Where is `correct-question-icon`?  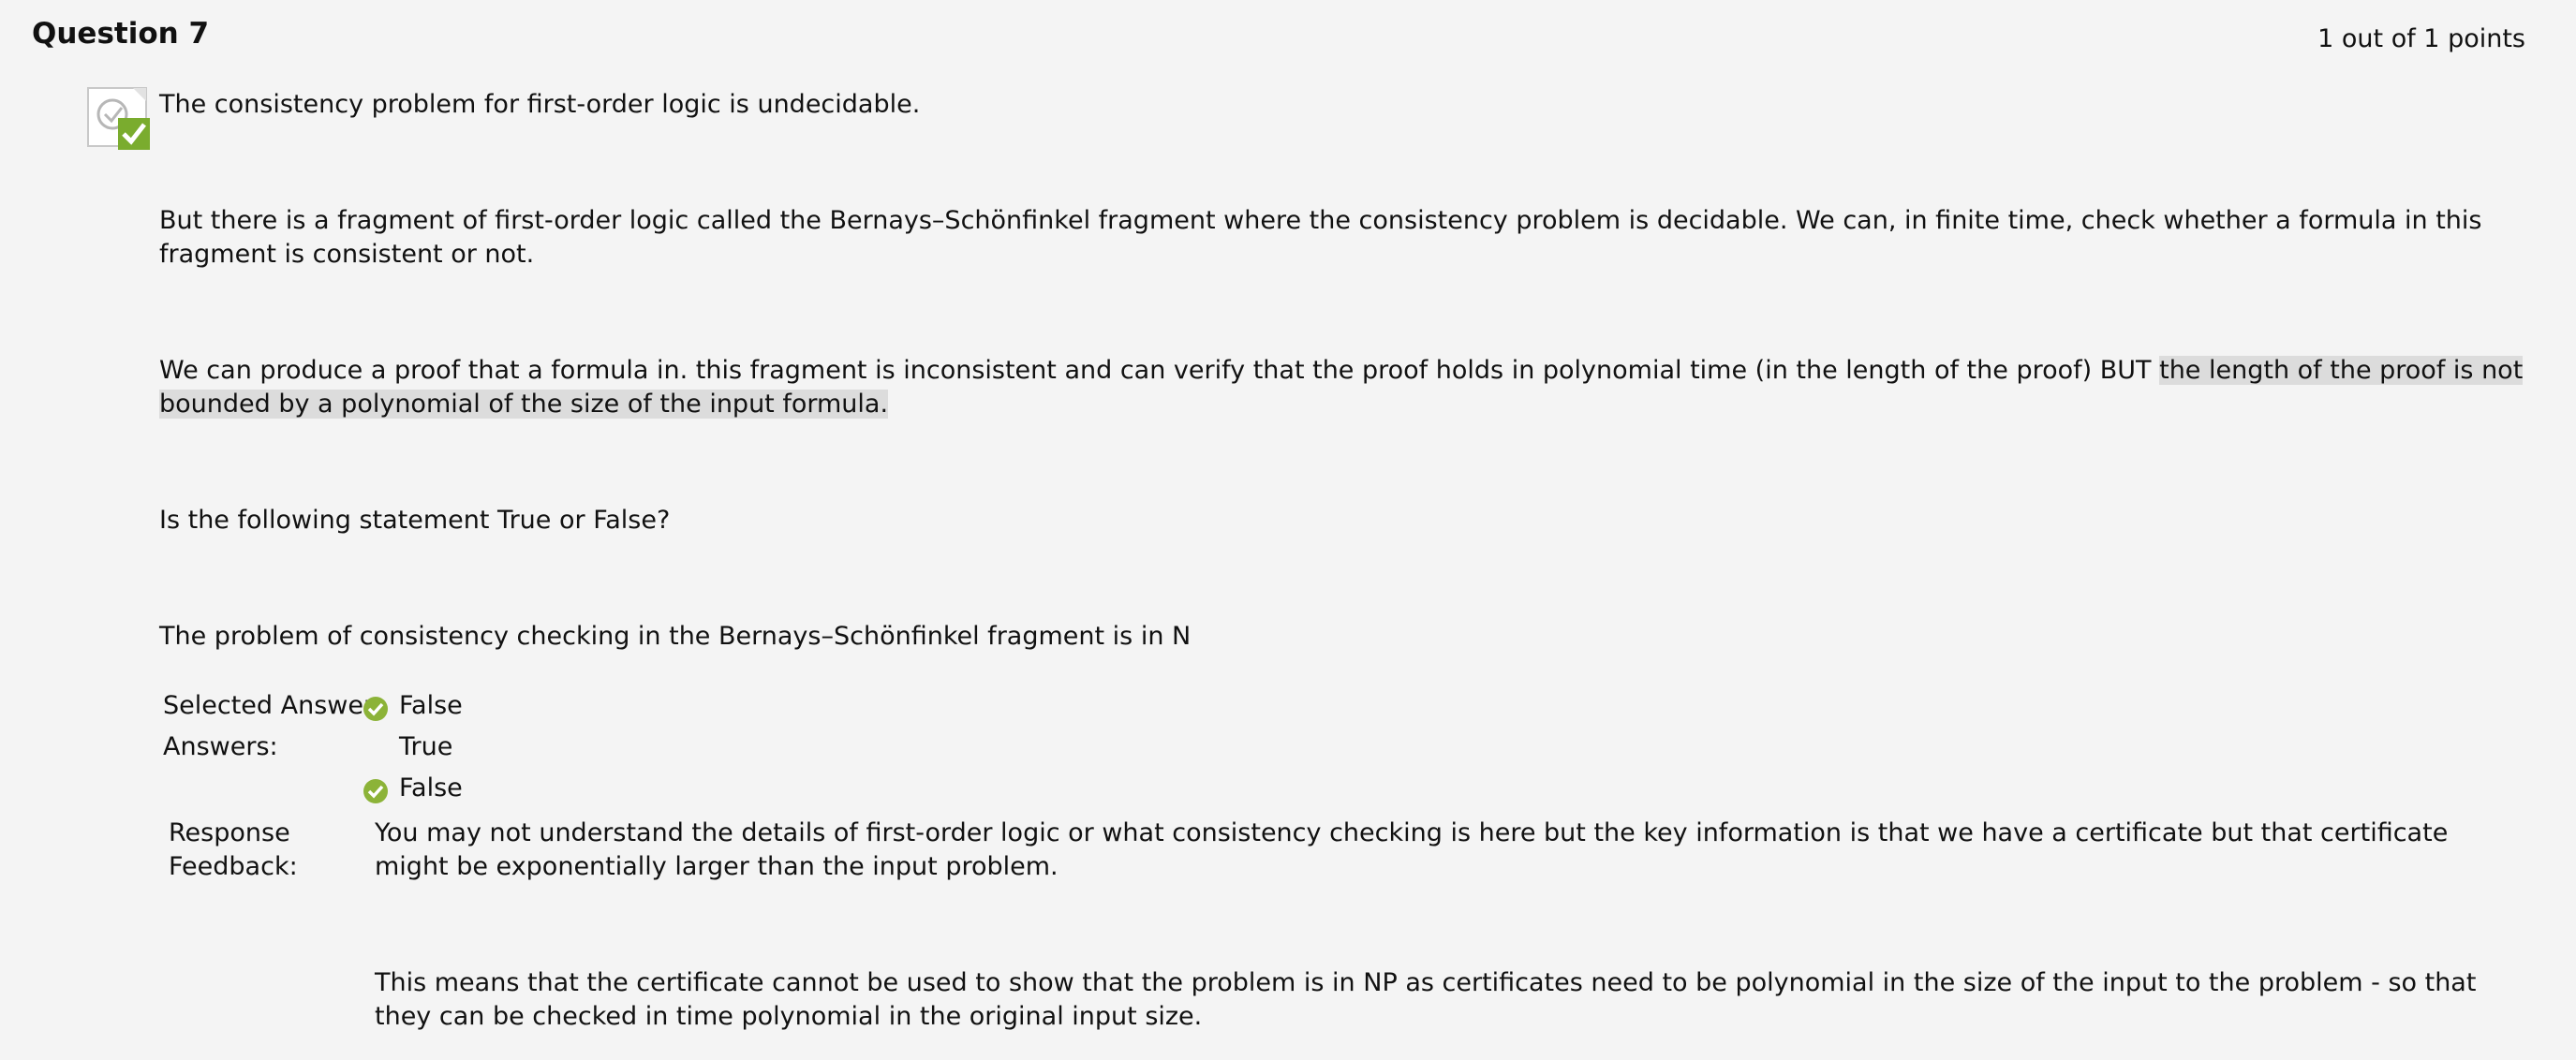
correct-question-icon is located at coordinates (118, 118).